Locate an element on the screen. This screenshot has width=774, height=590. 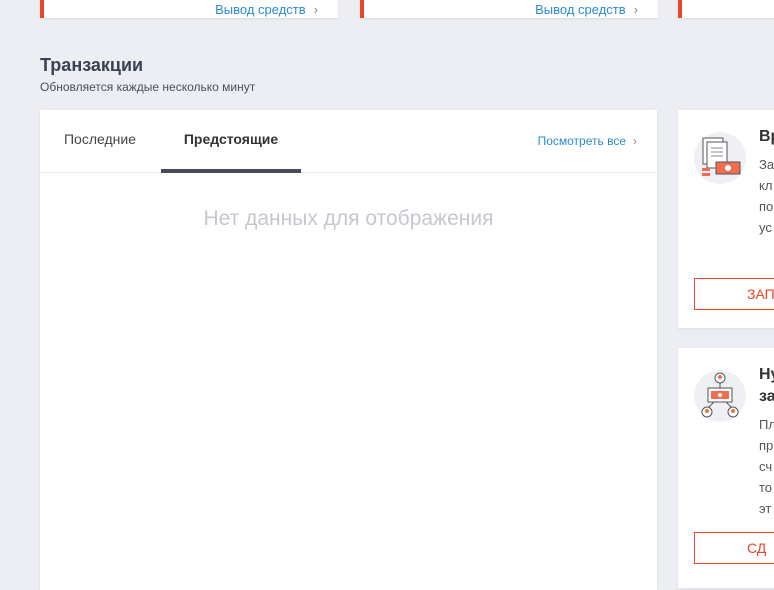
promo-line: сч is located at coordinates (766, 466).